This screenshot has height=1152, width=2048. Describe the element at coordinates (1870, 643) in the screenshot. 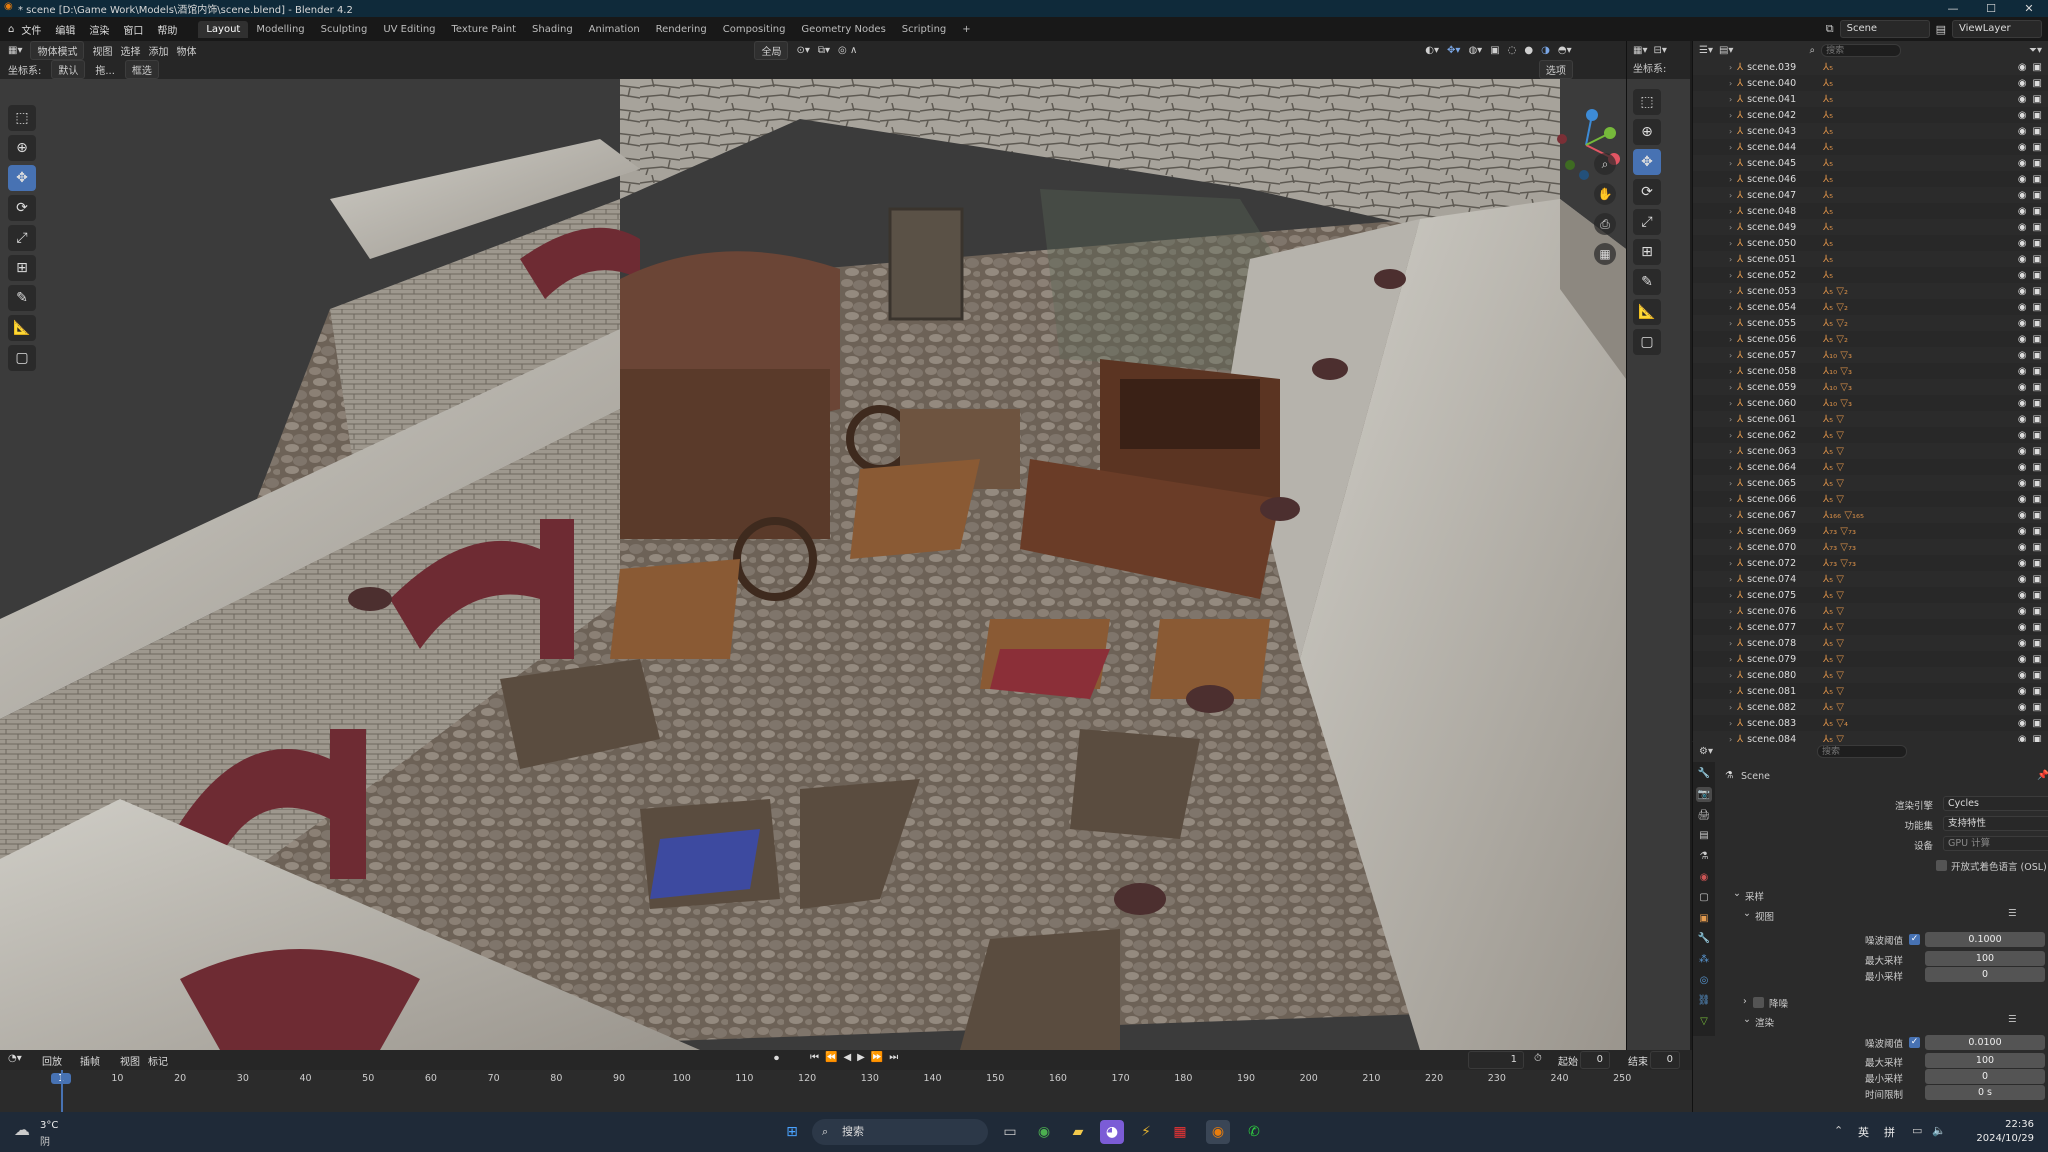

I see `outliner-row: › ⅄ scene.078 ⅄₅ ▽ ◉ ▣` at that location.